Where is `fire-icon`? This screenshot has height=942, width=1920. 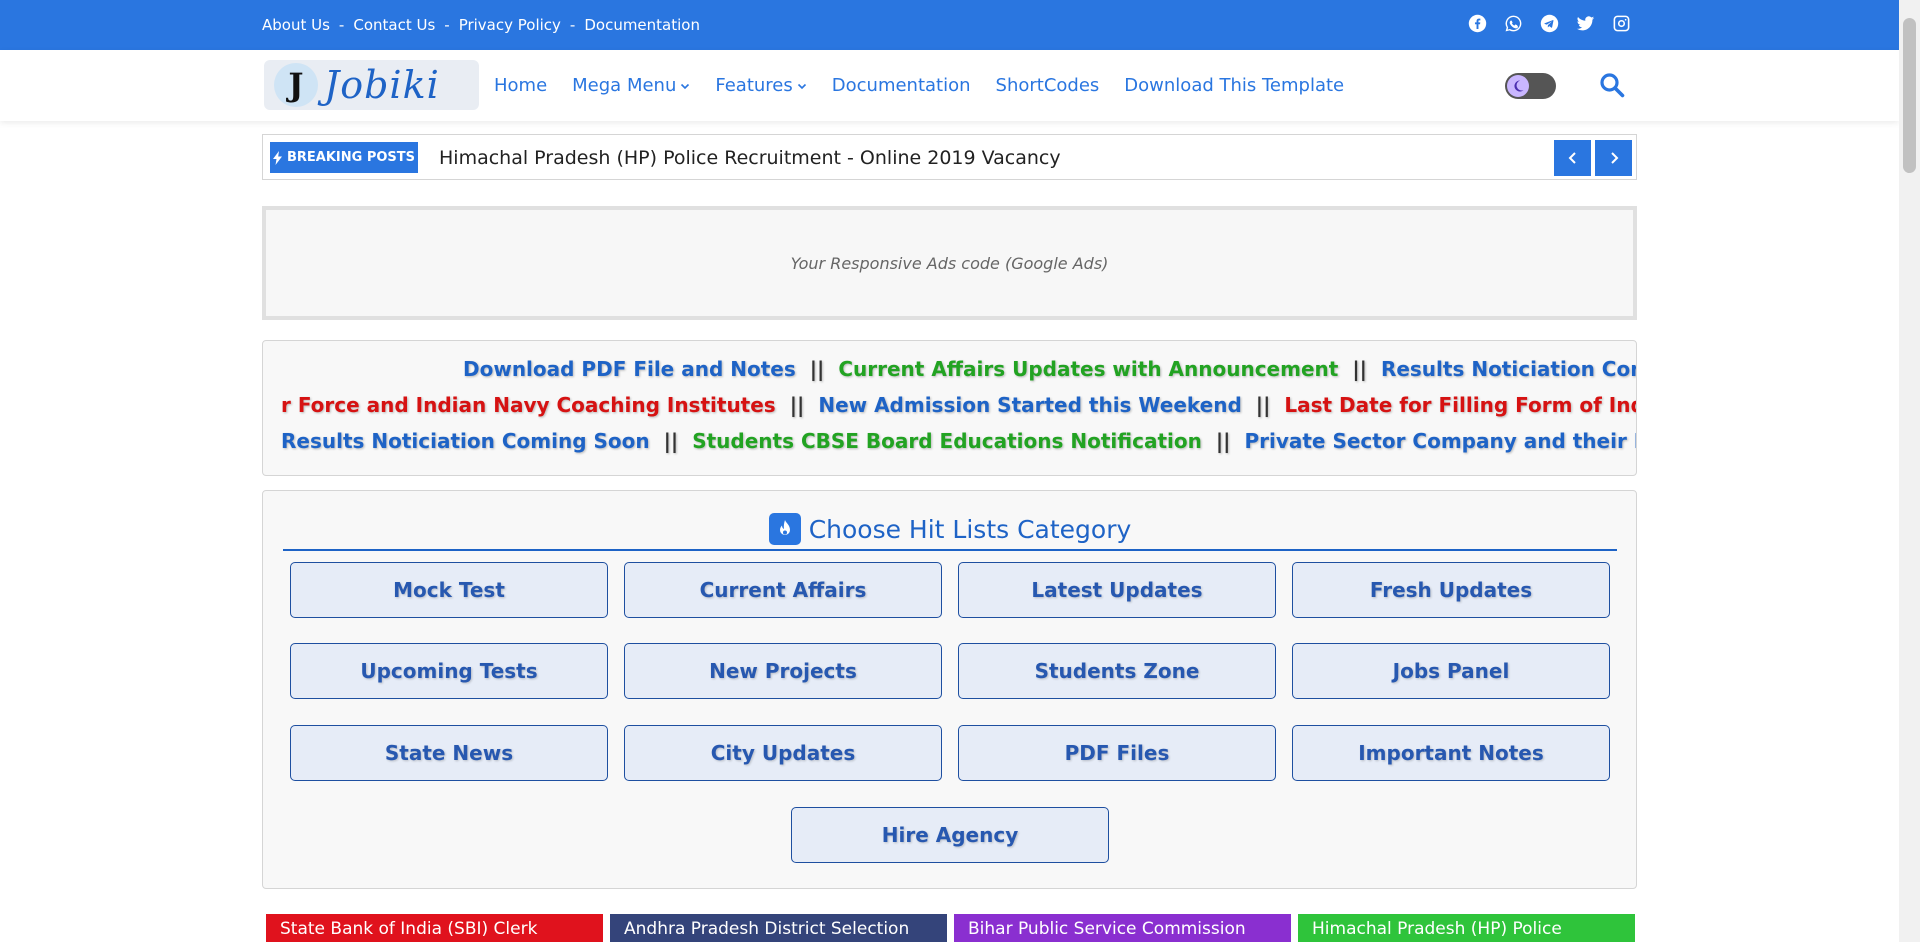
fire-icon is located at coordinates (784, 529).